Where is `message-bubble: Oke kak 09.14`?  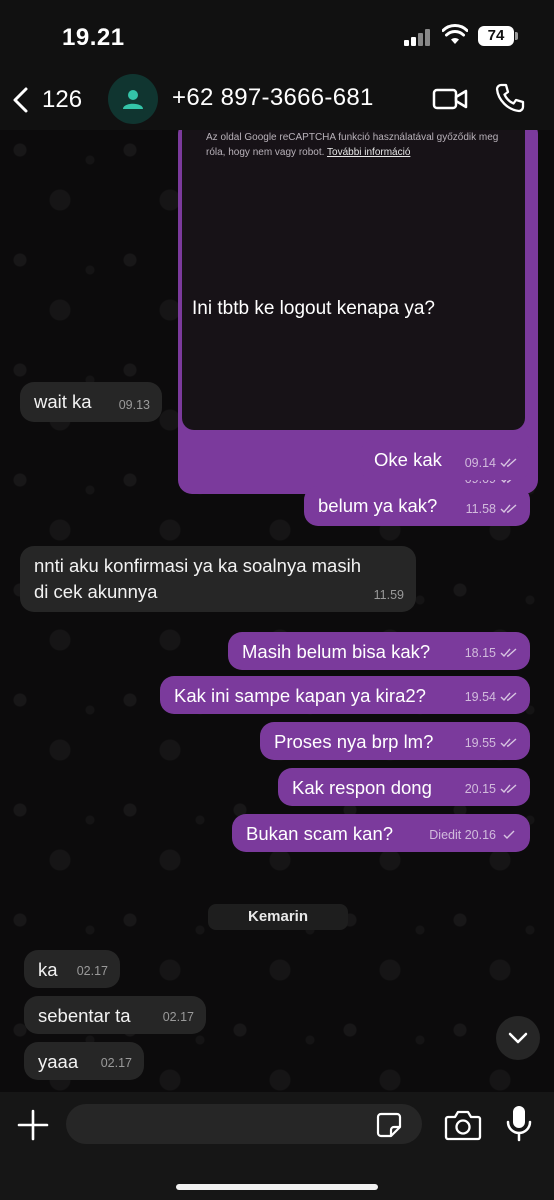 message-bubble: Oke kak 09.14 is located at coordinates (445, 460).